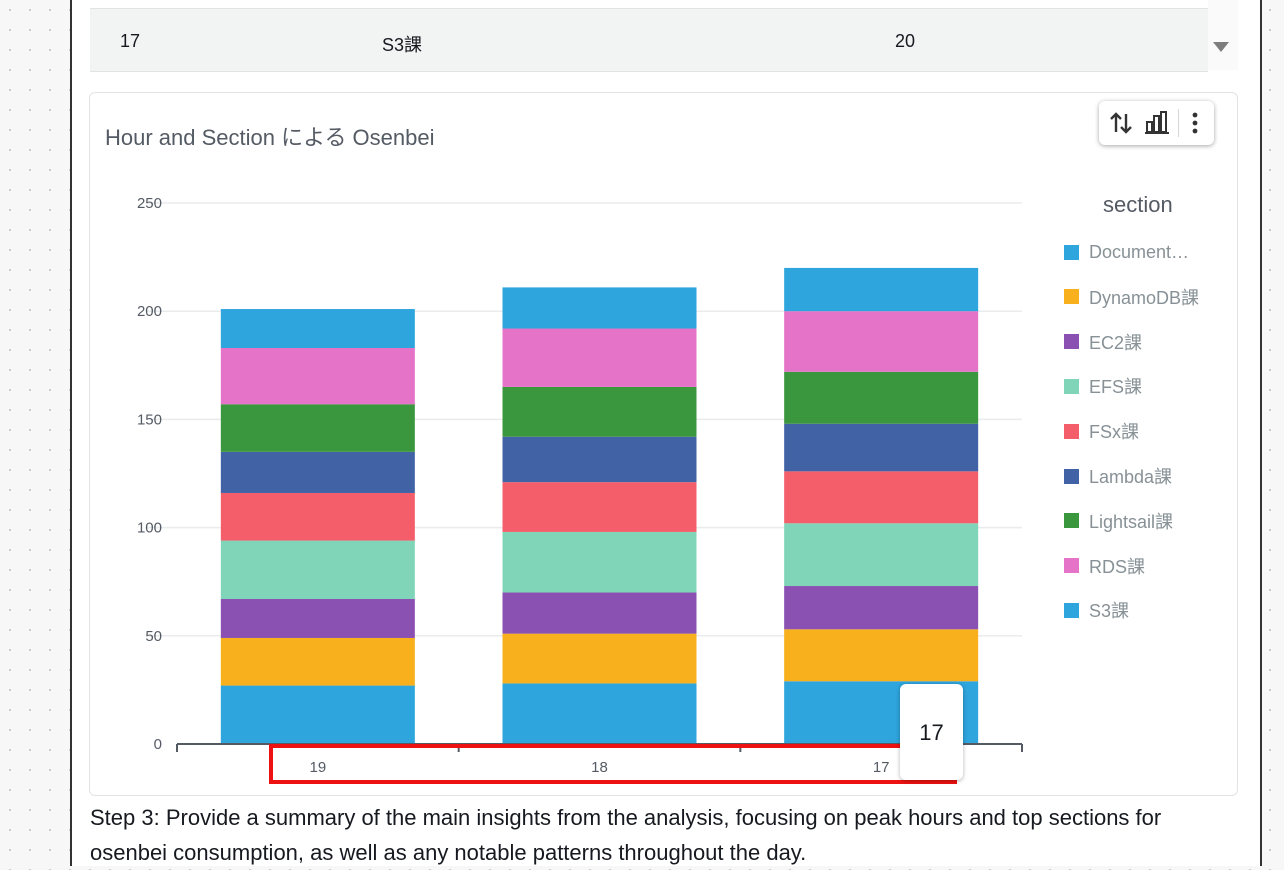 The width and height of the screenshot is (1284, 870). I want to click on legend-title: section, so click(1138, 204).